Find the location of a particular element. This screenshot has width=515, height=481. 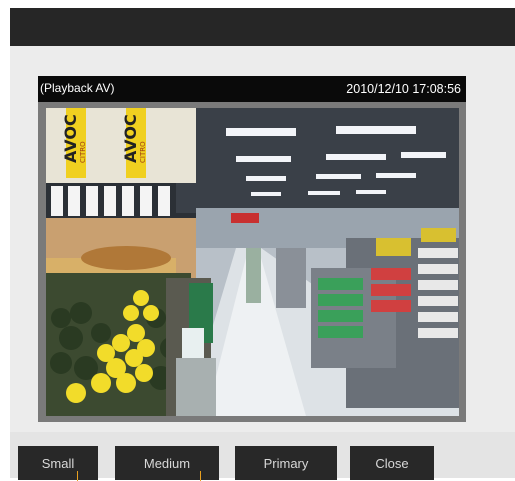

sign-left-subtext: CITRO is located at coordinates (83, 152).